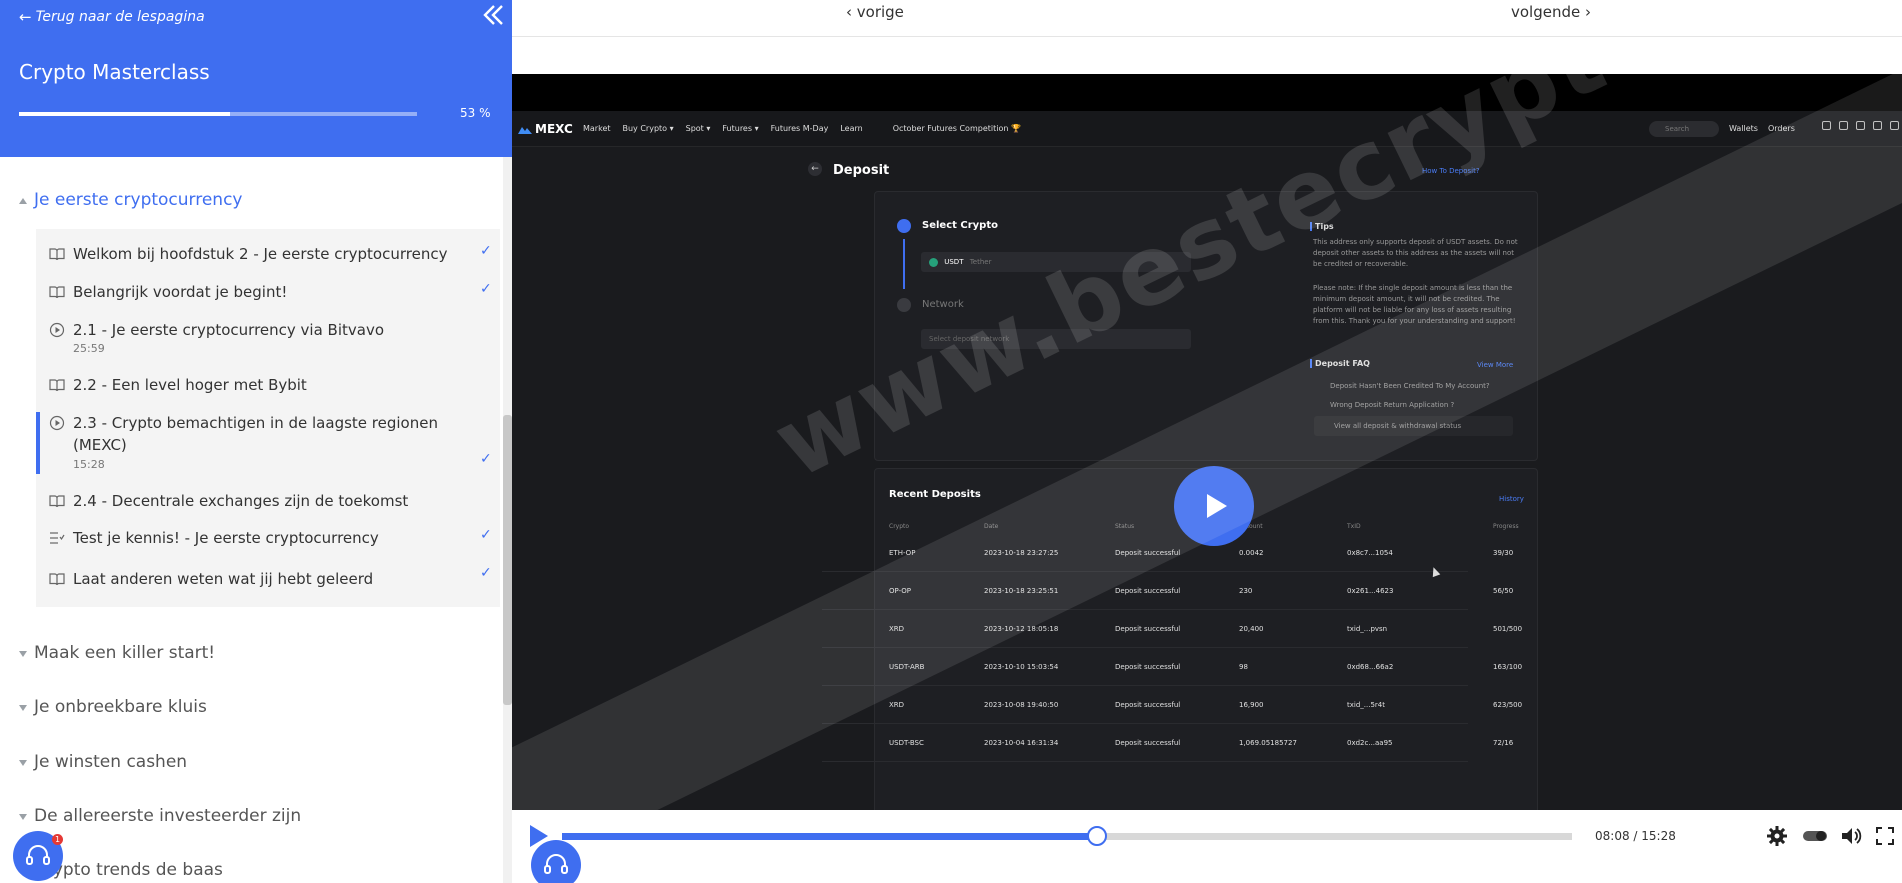  What do you see at coordinates (1021, 667) in the screenshot?
I see `table-cell: 2023-10-10 15:03:54` at bounding box center [1021, 667].